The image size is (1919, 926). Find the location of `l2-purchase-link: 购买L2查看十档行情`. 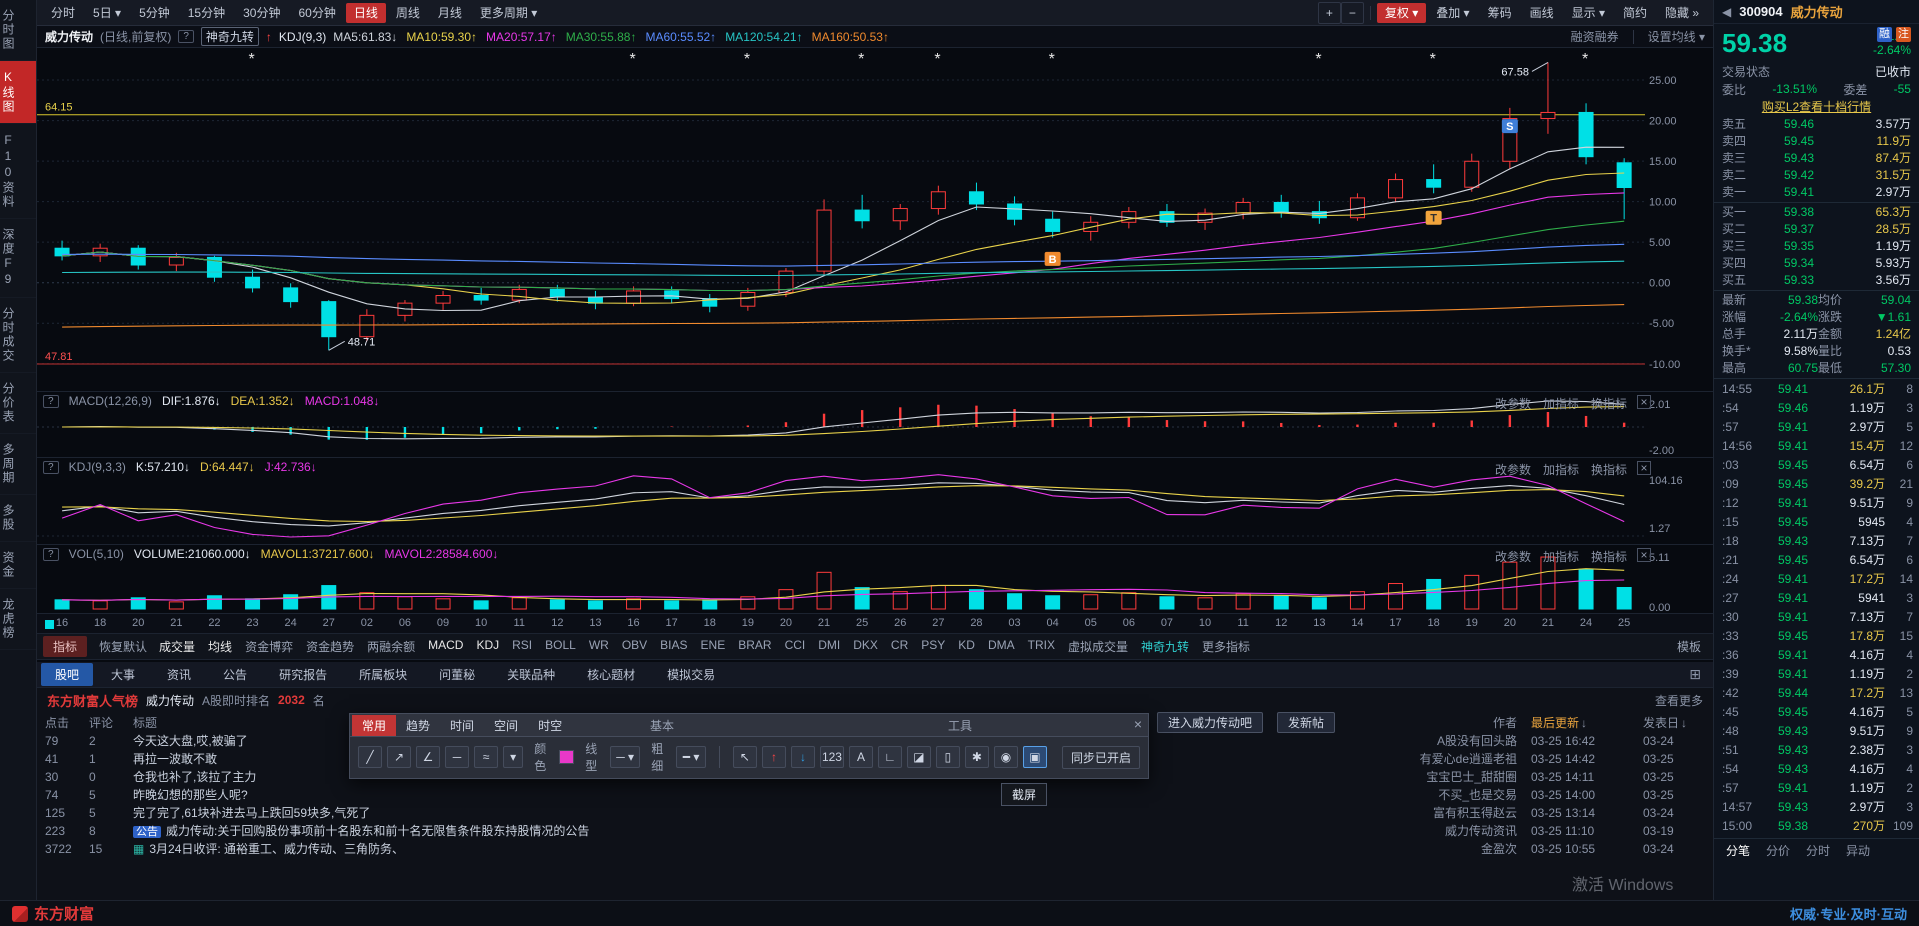

l2-purchase-link: 购买L2查看十档行情 is located at coordinates (1816, 107).